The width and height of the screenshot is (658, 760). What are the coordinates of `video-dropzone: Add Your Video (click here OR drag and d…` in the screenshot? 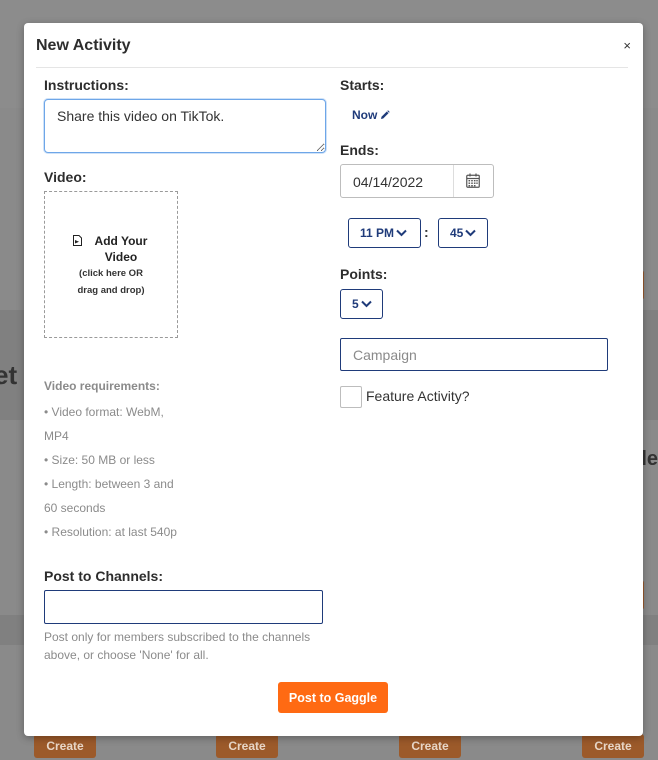 It's located at (111, 264).